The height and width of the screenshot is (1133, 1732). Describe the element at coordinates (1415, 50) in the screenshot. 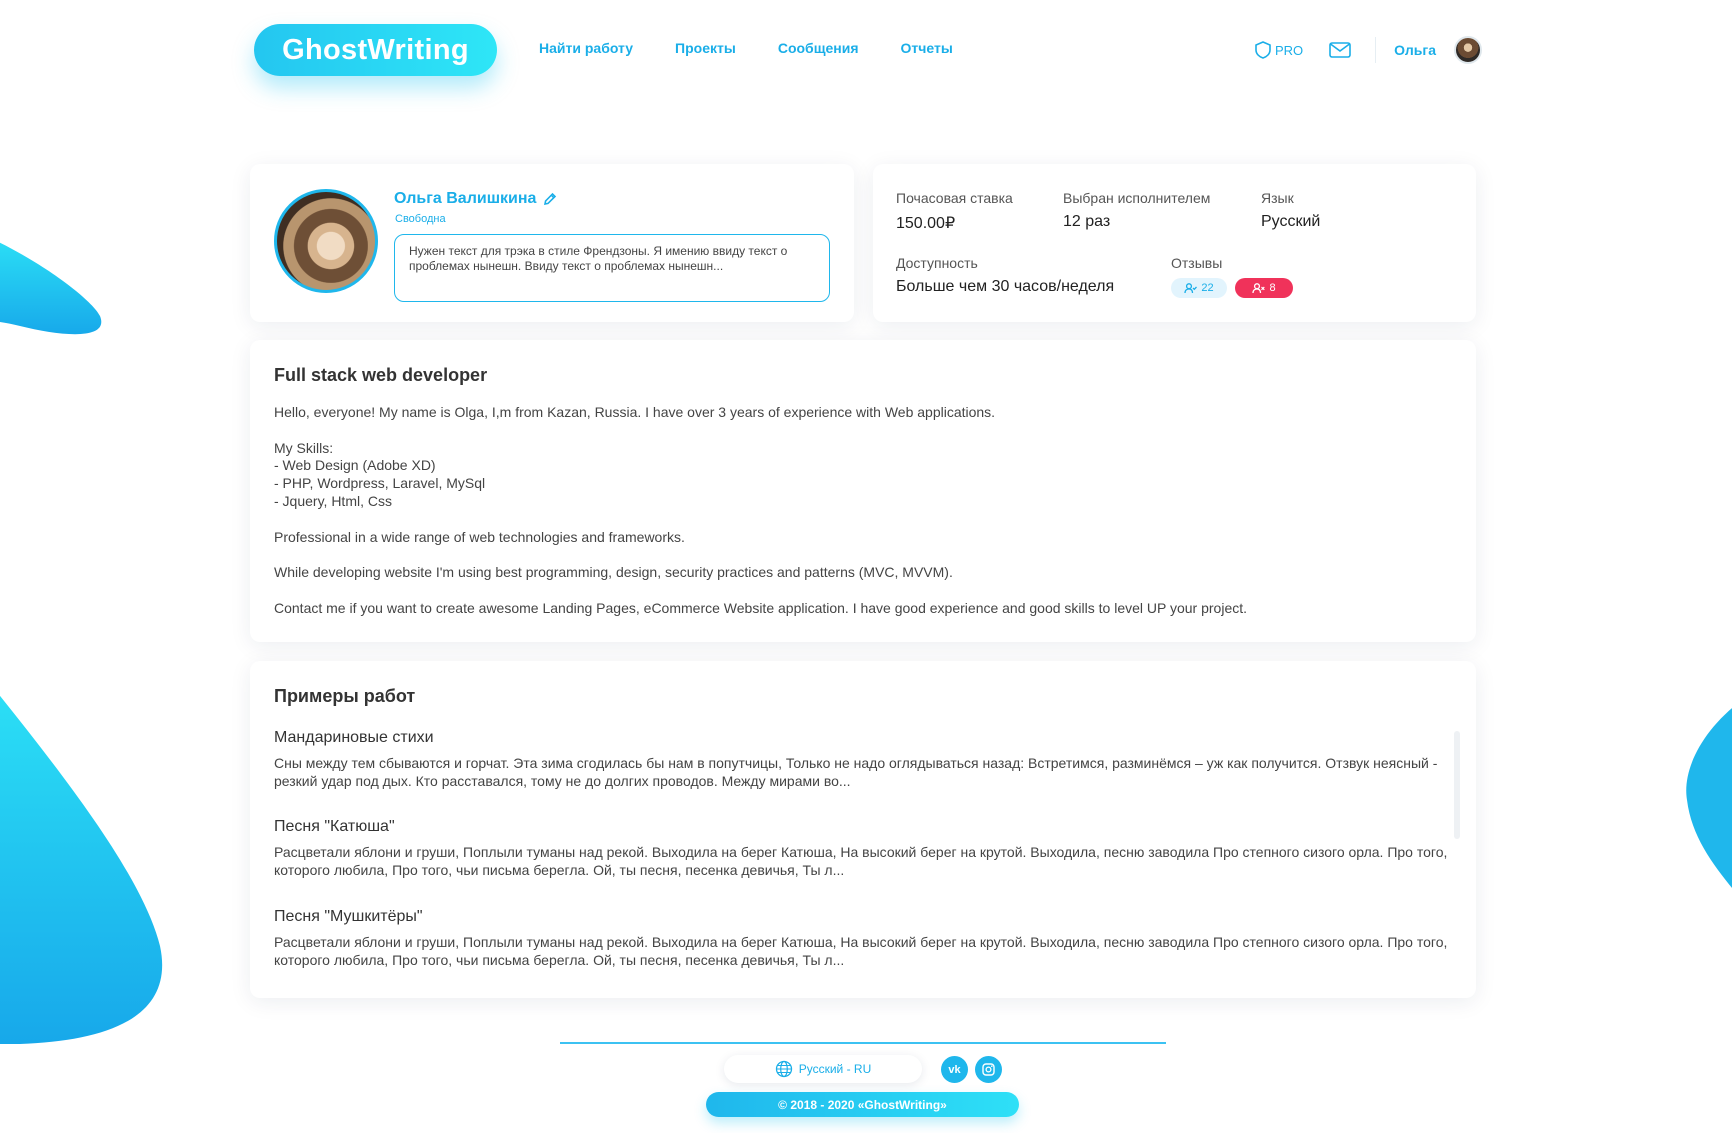

I see `header-user-name: Ольга` at that location.